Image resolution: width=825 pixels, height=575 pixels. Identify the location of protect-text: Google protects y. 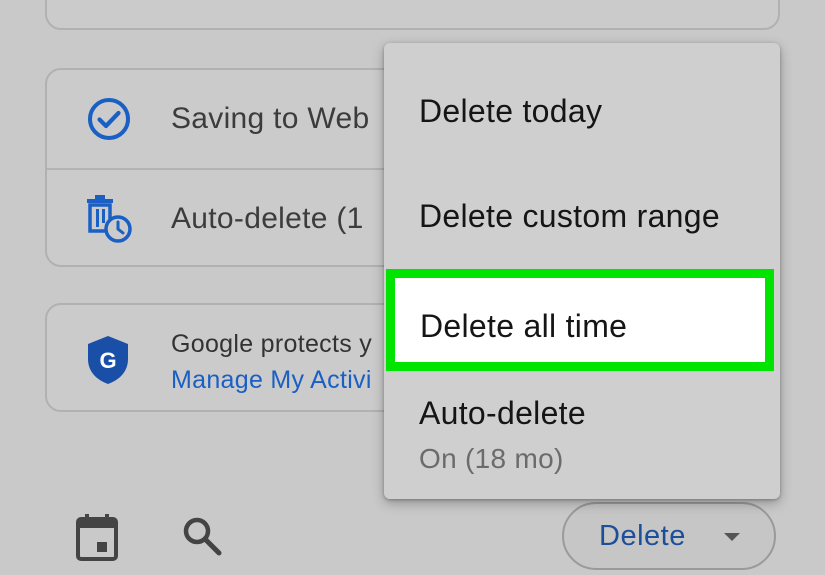
(272, 344).